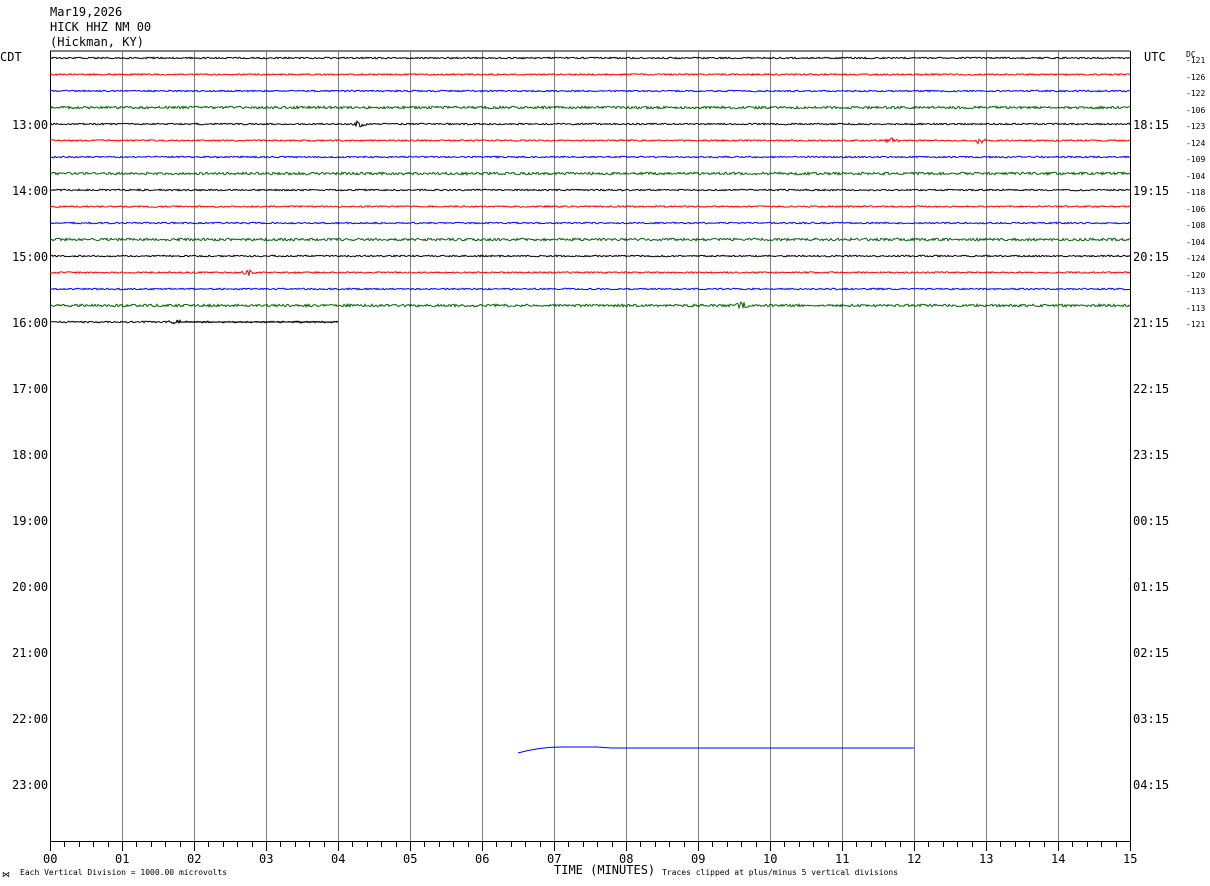  I want to click on x-tick-label: 03, so click(266, 859).